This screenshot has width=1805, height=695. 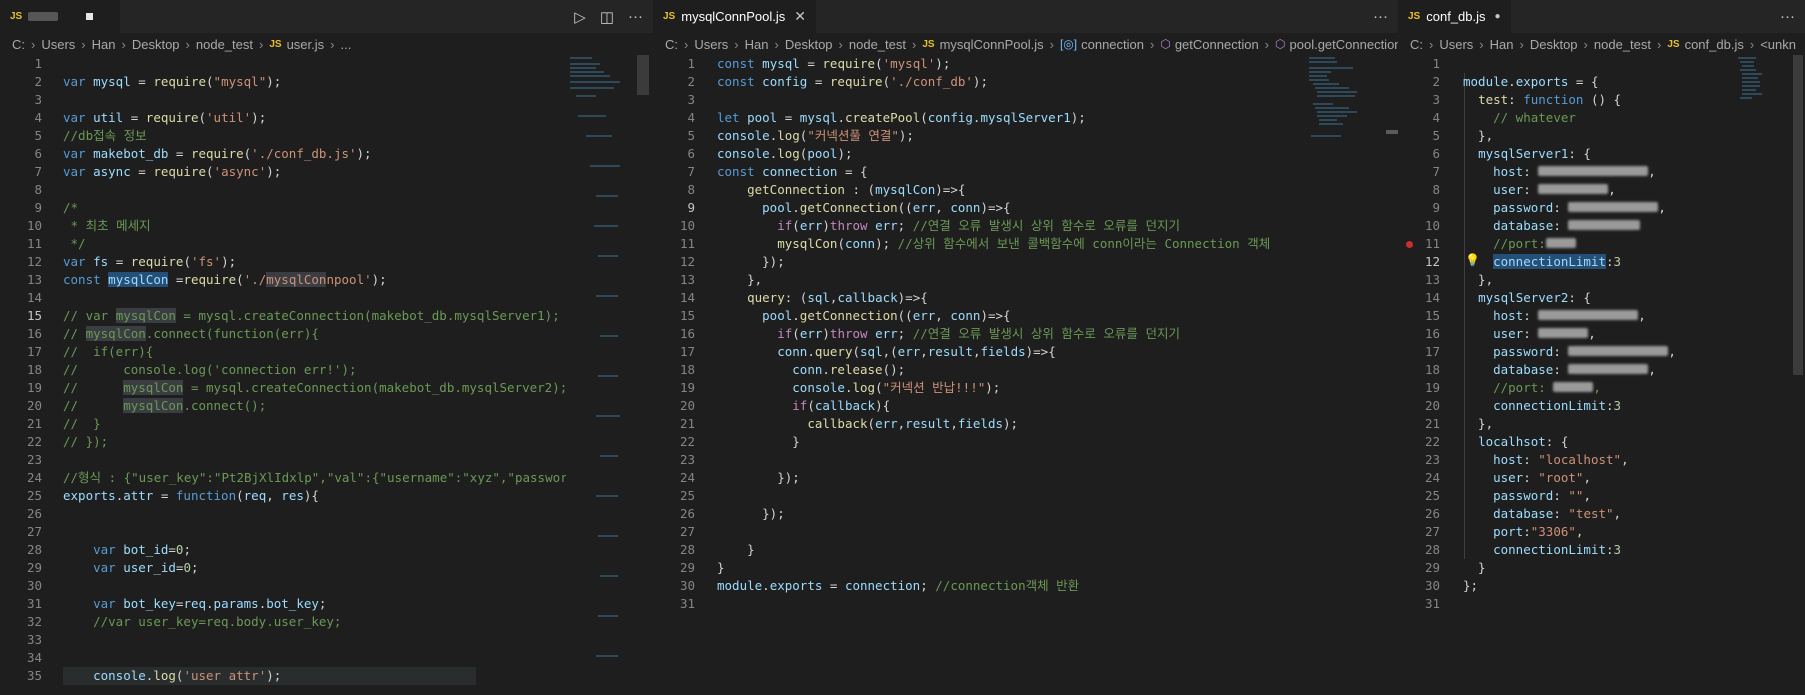 I want to click on method-symbol-icon: ⬡, so click(x=1280, y=44).